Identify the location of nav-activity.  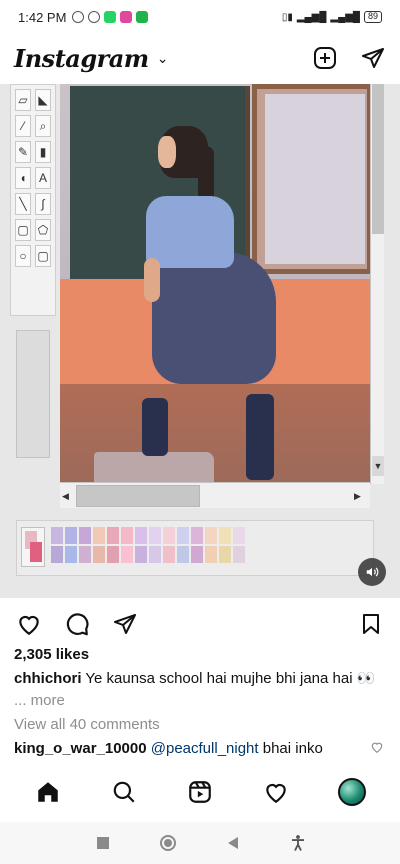
(276, 792).